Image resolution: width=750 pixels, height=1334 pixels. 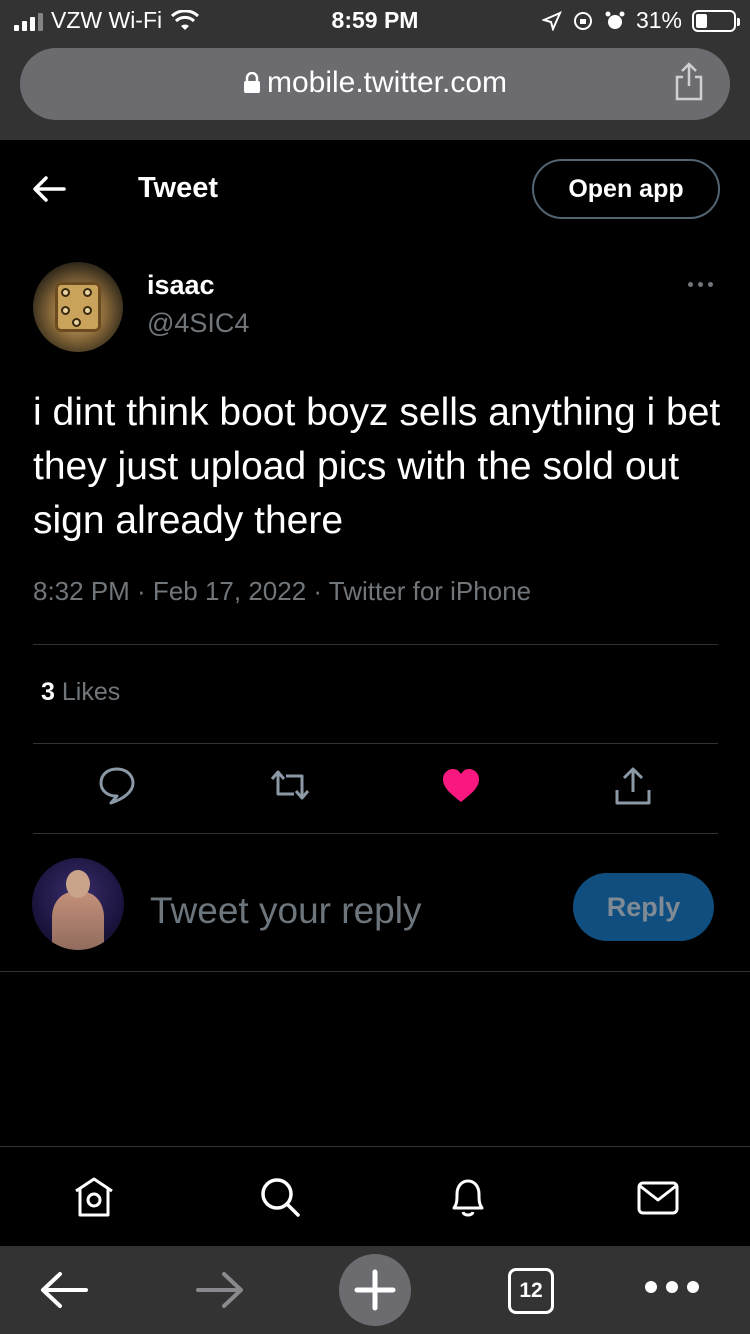 I want to click on battery-icon, so click(x=716, y=20).